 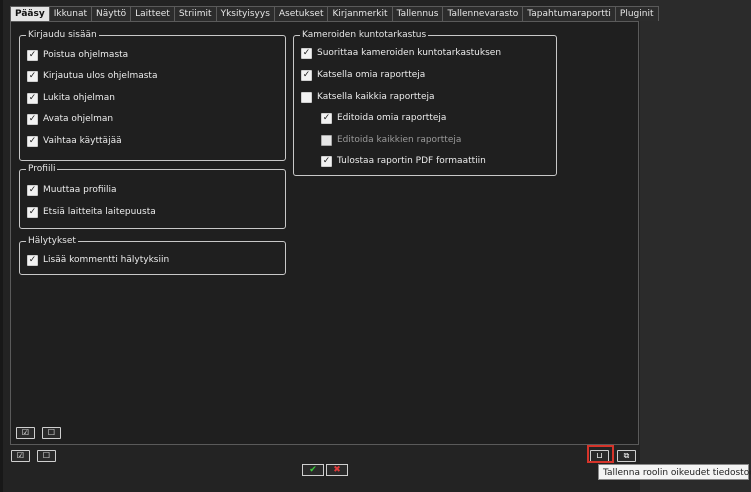 I want to click on tab-laitteet: Laitteet, so click(x=152, y=13).